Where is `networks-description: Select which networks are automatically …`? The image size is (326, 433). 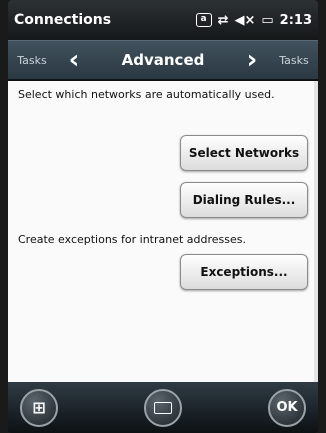 networks-description: Select which networks are automatically … is located at coordinates (146, 94).